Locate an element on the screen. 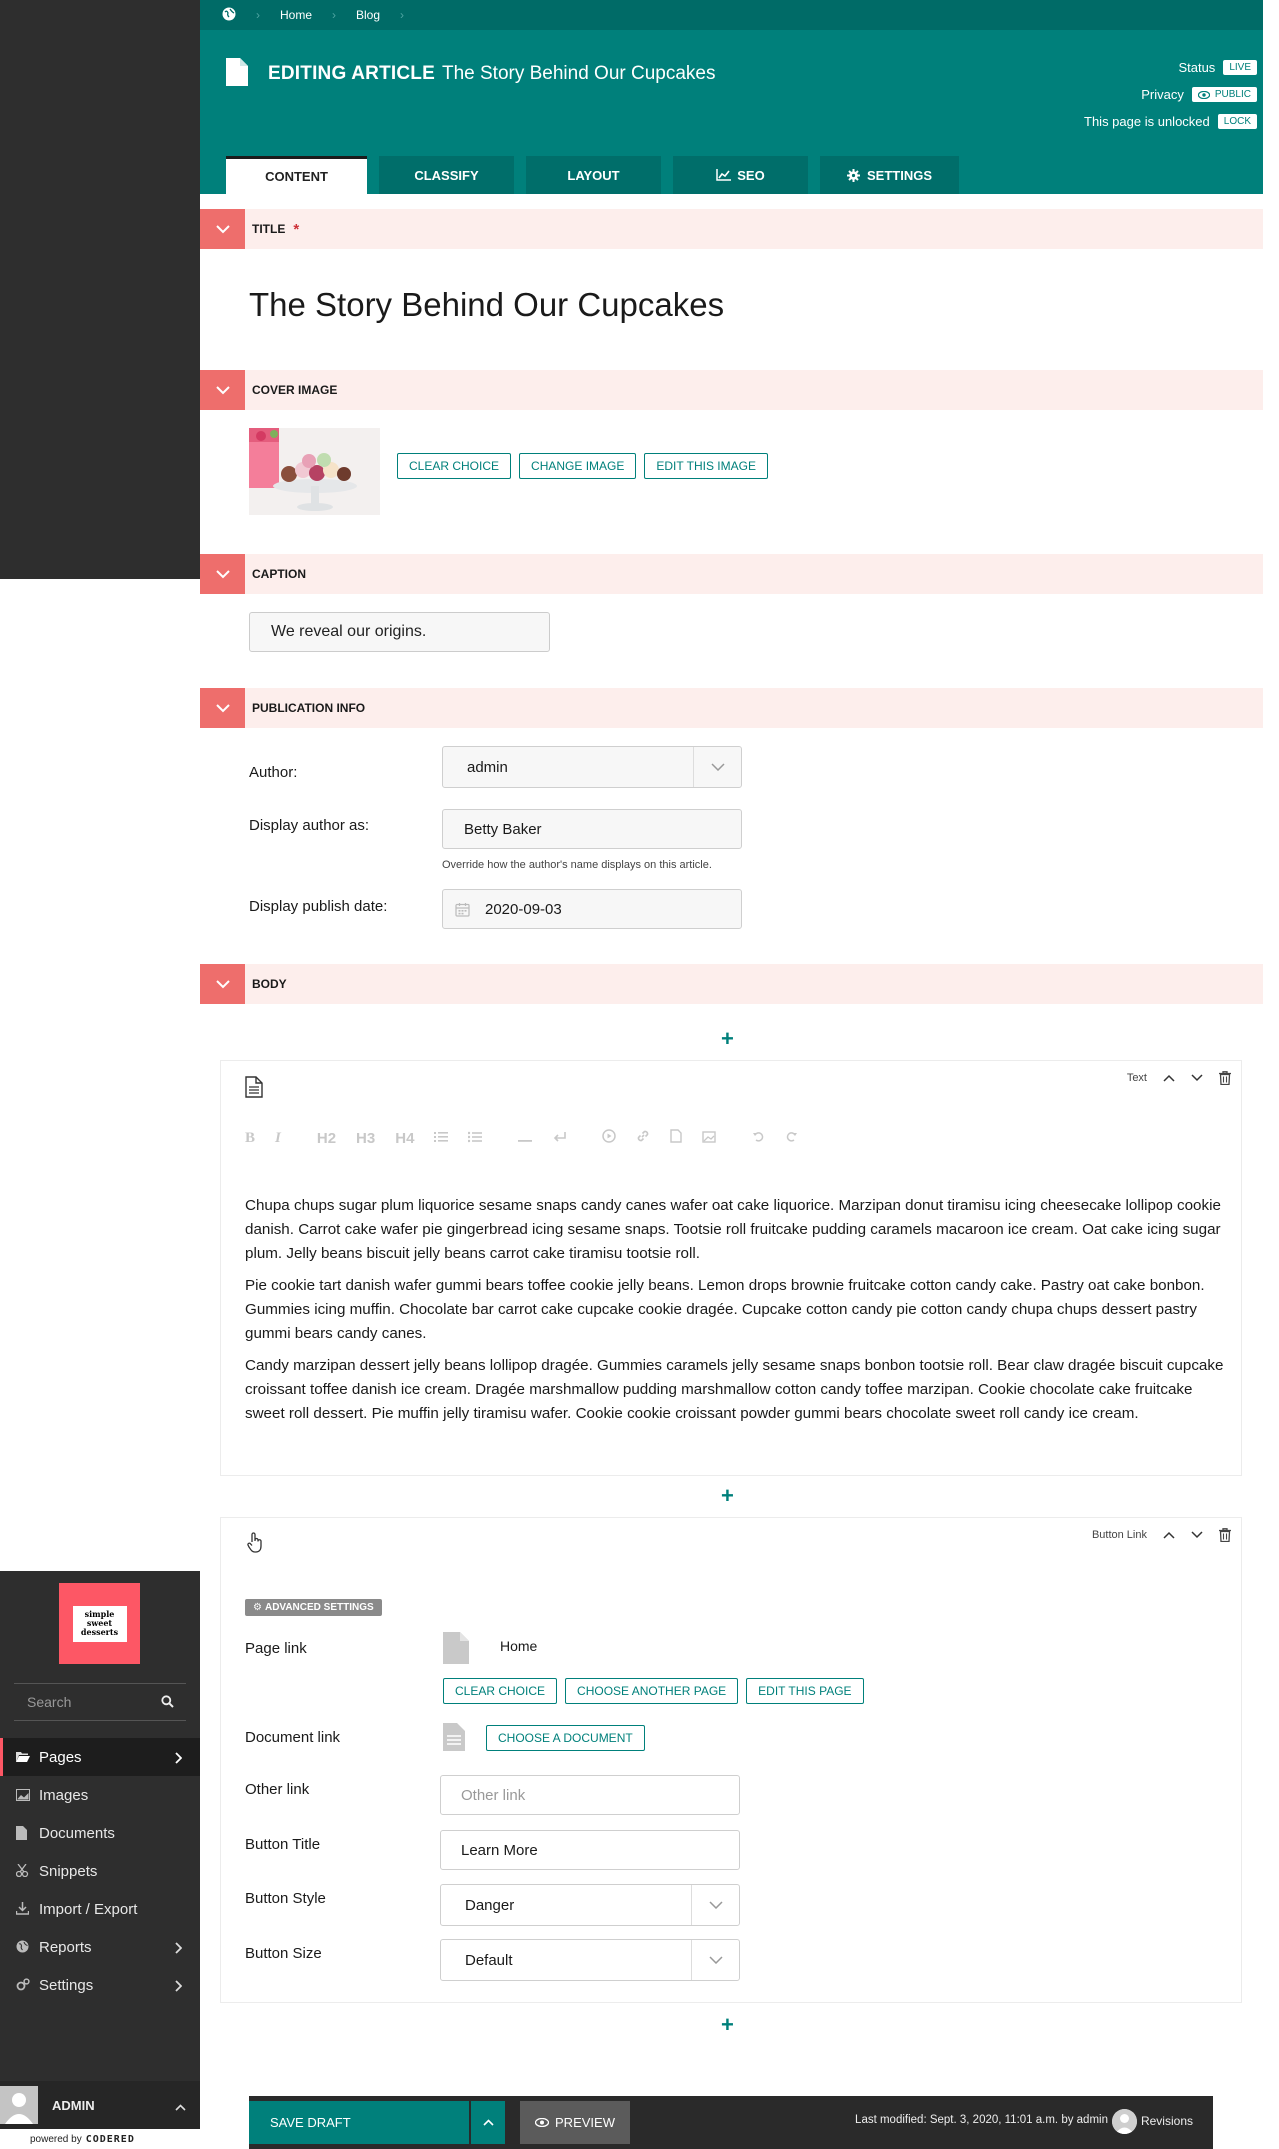 Image resolution: width=1279 pixels, height=2149 pixels. more-actions-toggle is located at coordinates (488, 2122).